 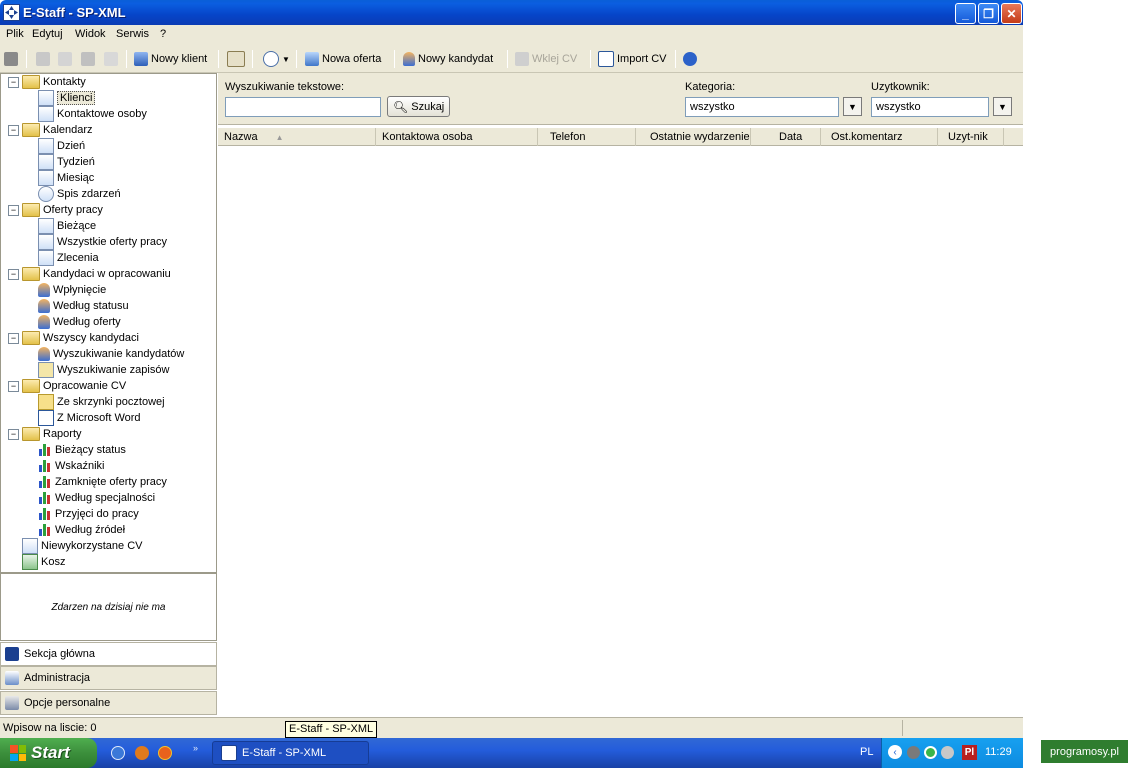 What do you see at coordinates (165, 753) in the screenshot?
I see `quicklaunch-firefox-icon` at bounding box center [165, 753].